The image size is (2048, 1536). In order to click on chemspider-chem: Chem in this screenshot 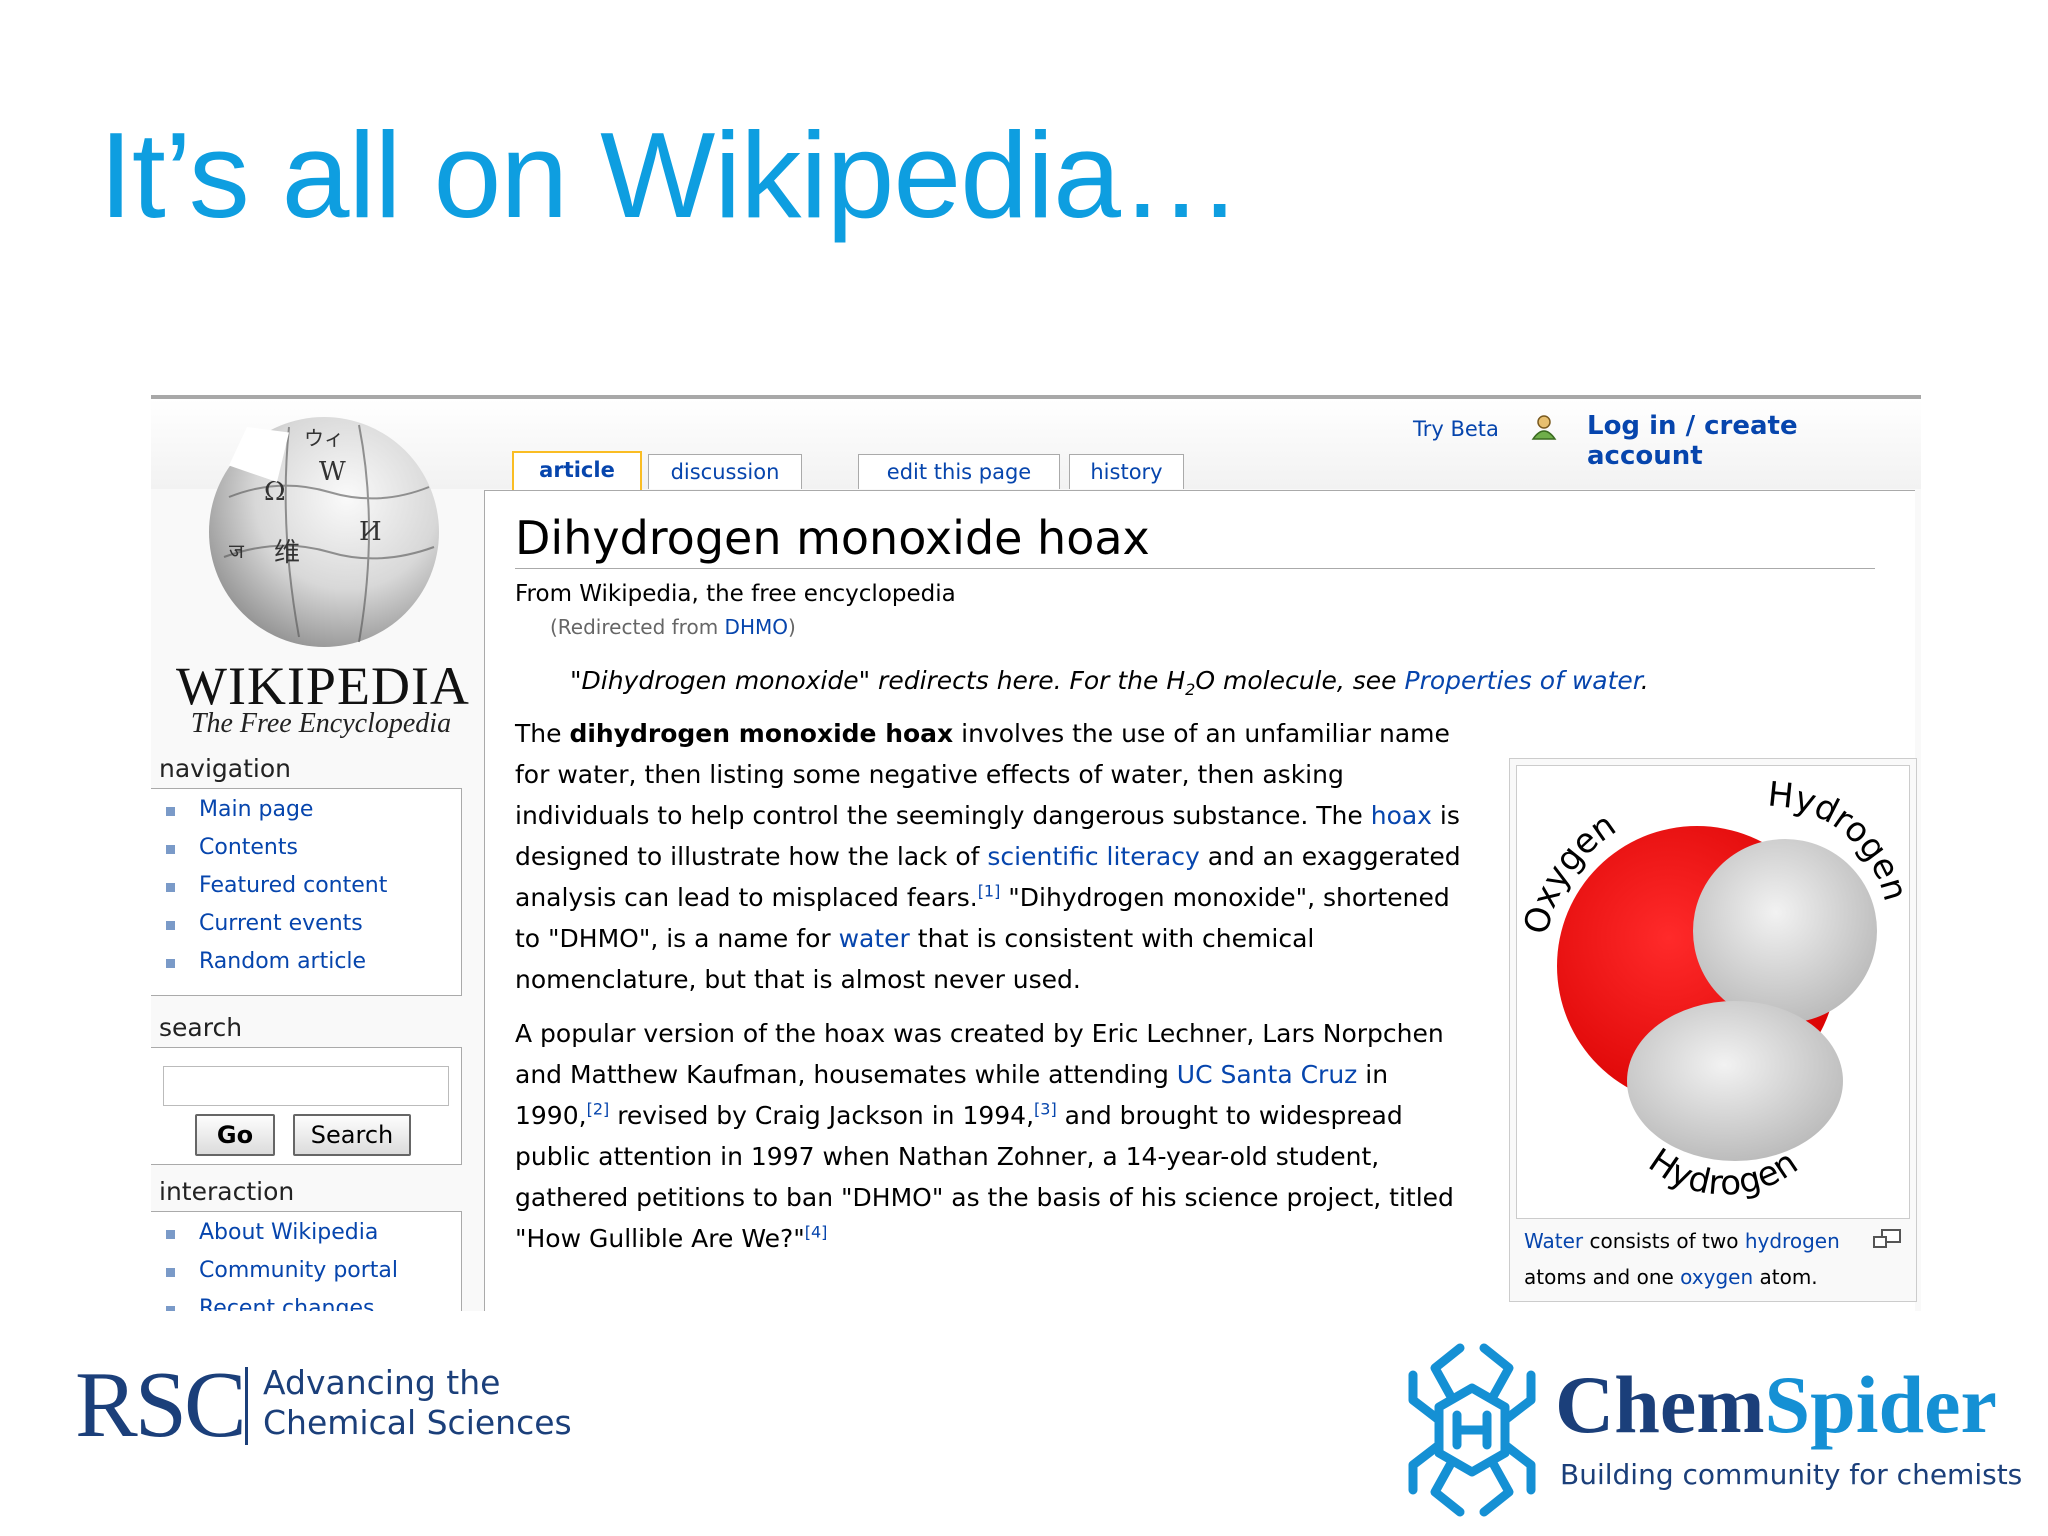, I will do `click(1660, 1404)`.